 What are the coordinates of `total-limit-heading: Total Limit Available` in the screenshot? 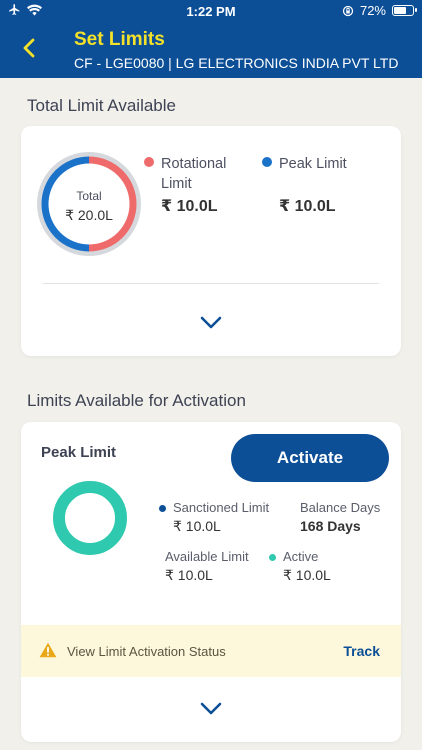 It's located at (101, 105).